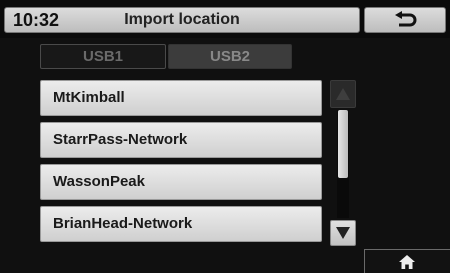 This screenshot has height=273, width=450. I want to click on page-title: Import location, so click(182, 19).